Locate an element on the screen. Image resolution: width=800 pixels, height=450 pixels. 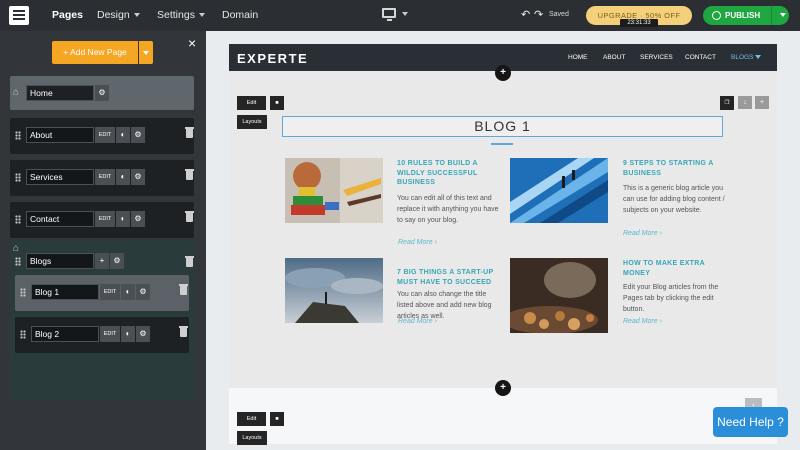
publish-label: PUBLISH is located at coordinates (743, 15).